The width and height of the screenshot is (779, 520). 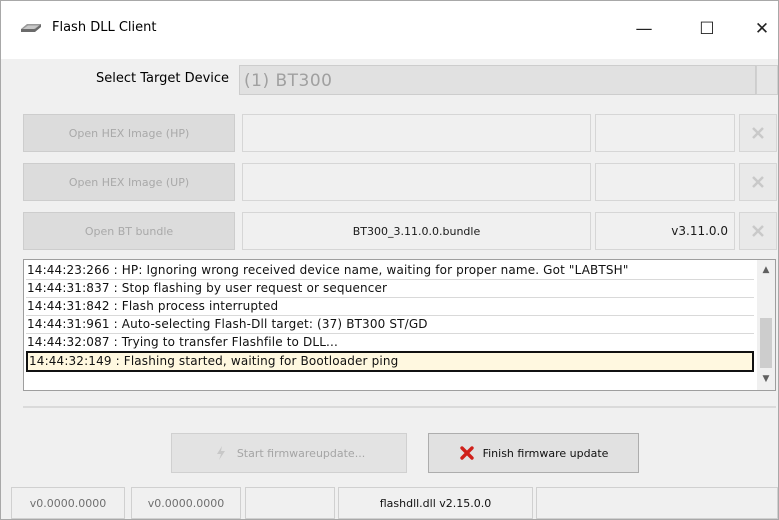 I want to click on status-dll-version: flashdll.dll v2.15.0.0, so click(x=435, y=503).